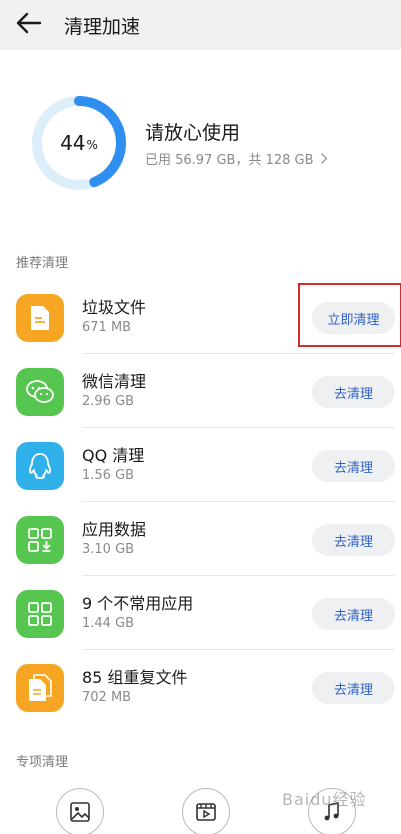  Describe the element at coordinates (135, 677) in the screenshot. I see `item-name: 85 组重复文件` at that location.